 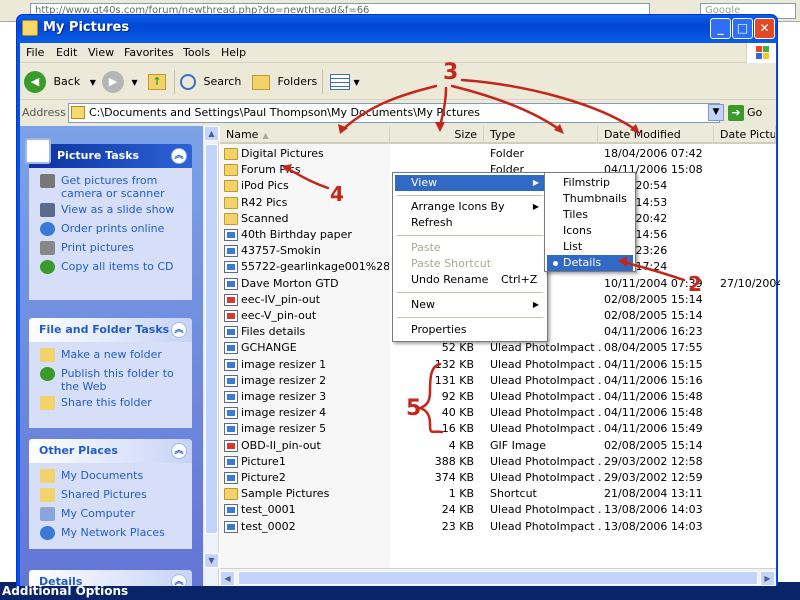 What do you see at coordinates (110, 451) in the screenshot?
I see `other-places-header: Other Places ︽` at bounding box center [110, 451].